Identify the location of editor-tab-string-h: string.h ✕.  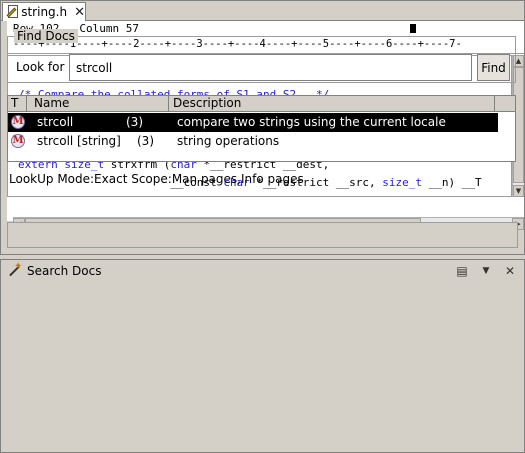
(44, 11).